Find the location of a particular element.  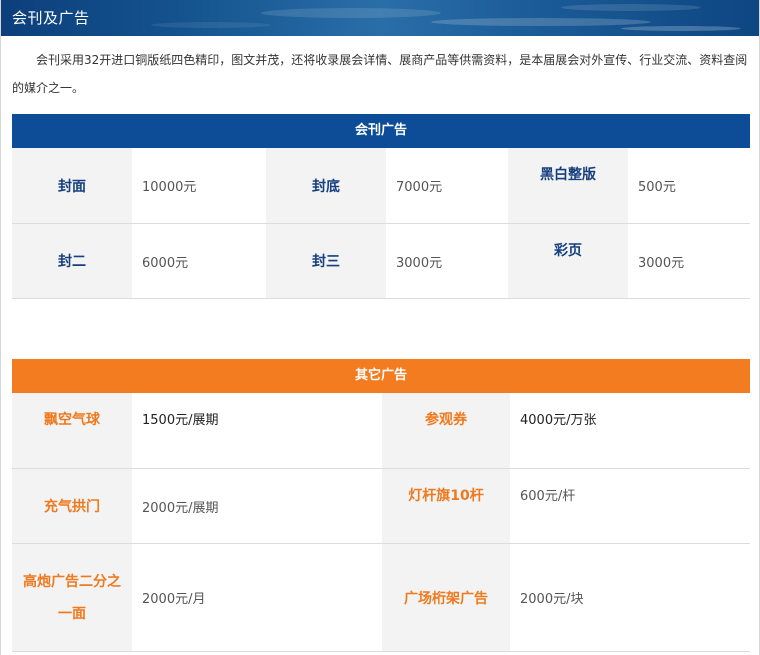

other-ads-row: 飘空气球 1500元/展期 参观券 4000元/万张 is located at coordinates (381, 431).